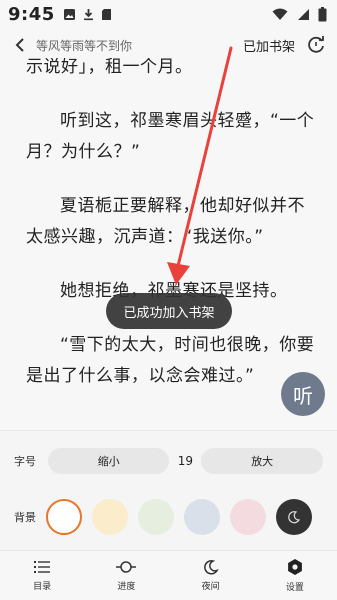 Image resolution: width=337 pixels, height=600 pixels. I want to click on decrease-font-button: 缩小, so click(108, 461).